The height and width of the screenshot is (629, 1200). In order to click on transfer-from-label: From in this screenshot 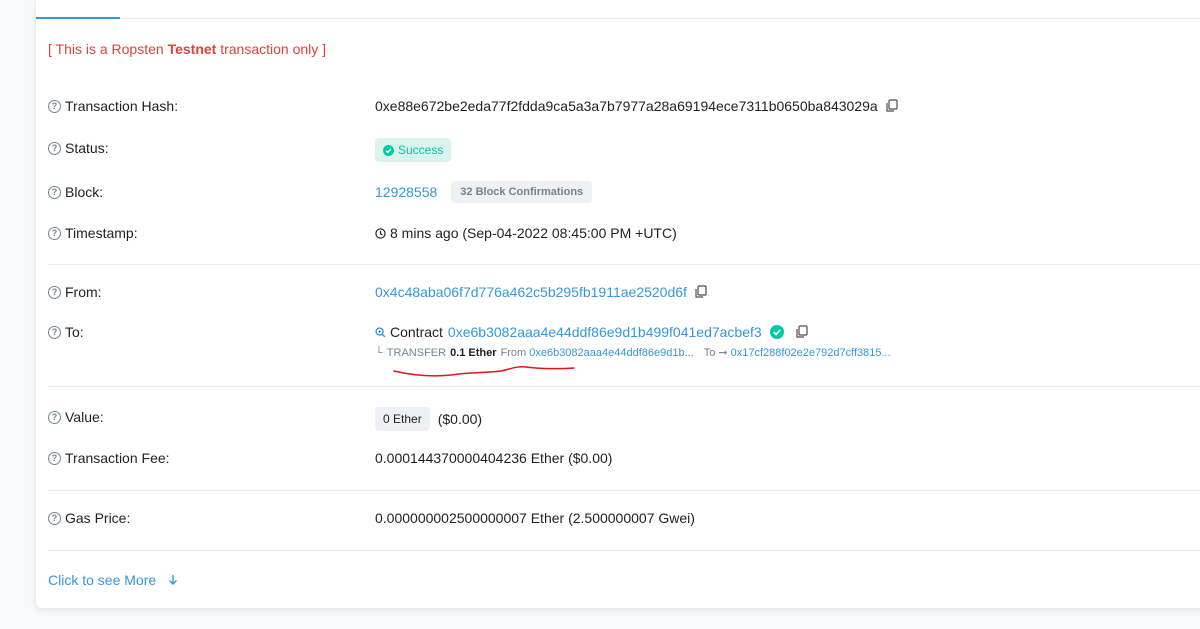, I will do `click(513, 352)`.